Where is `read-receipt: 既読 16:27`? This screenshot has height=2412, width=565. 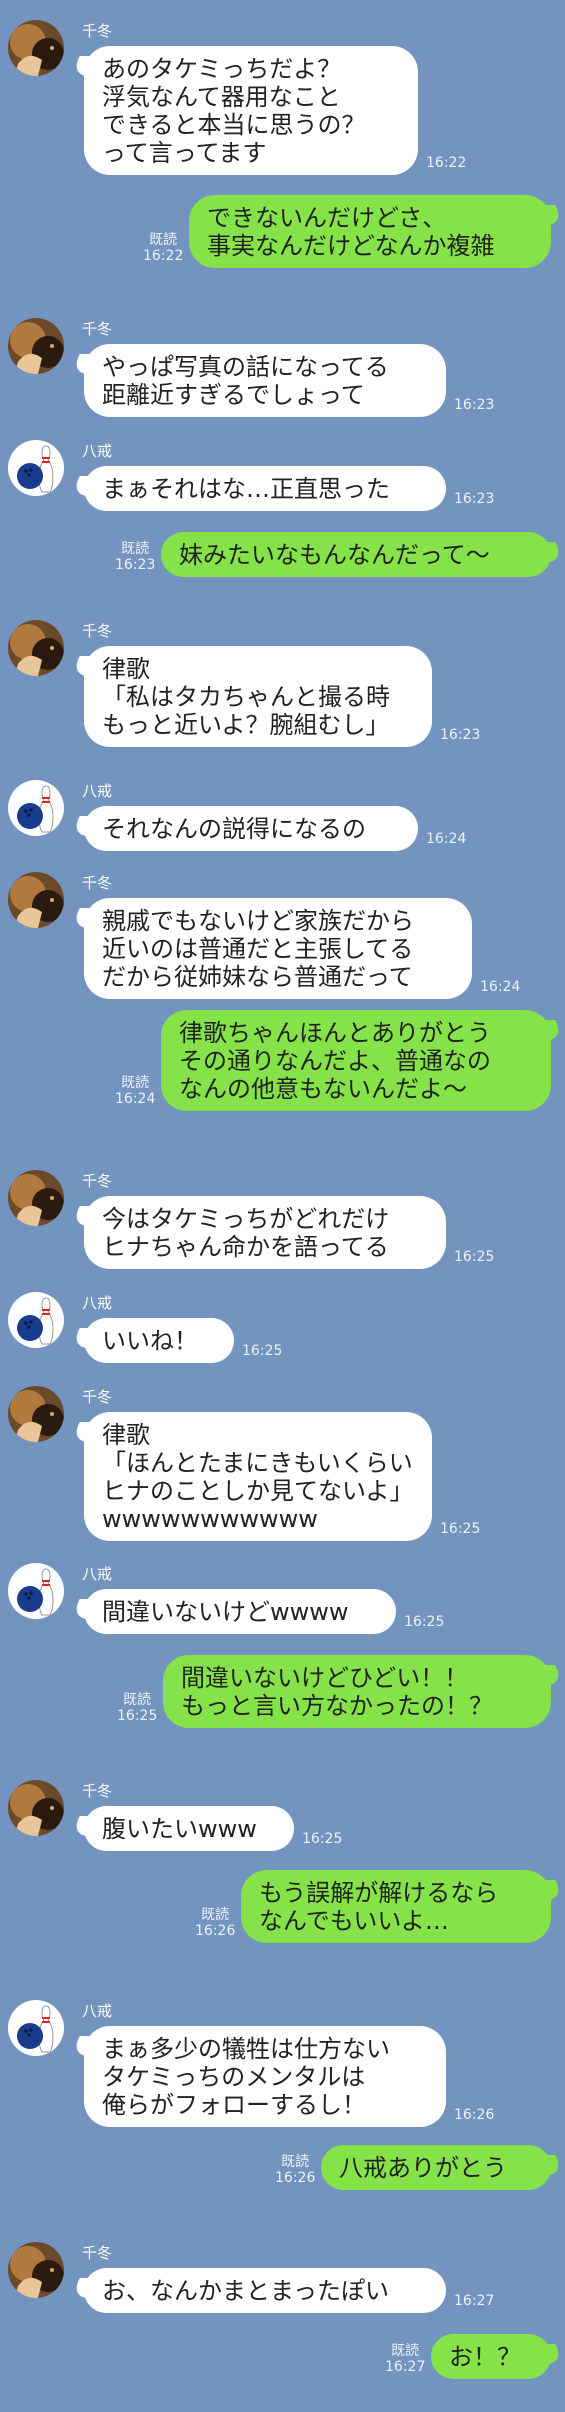
read-receipt: 既読 16:27 is located at coordinates (405, 2359).